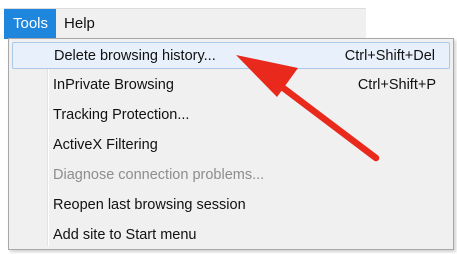 This screenshot has width=457, height=254. Describe the element at coordinates (389, 56) in the screenshot. I see `menu-item-shortcut: Ctrl+Shift+Del` at that location.